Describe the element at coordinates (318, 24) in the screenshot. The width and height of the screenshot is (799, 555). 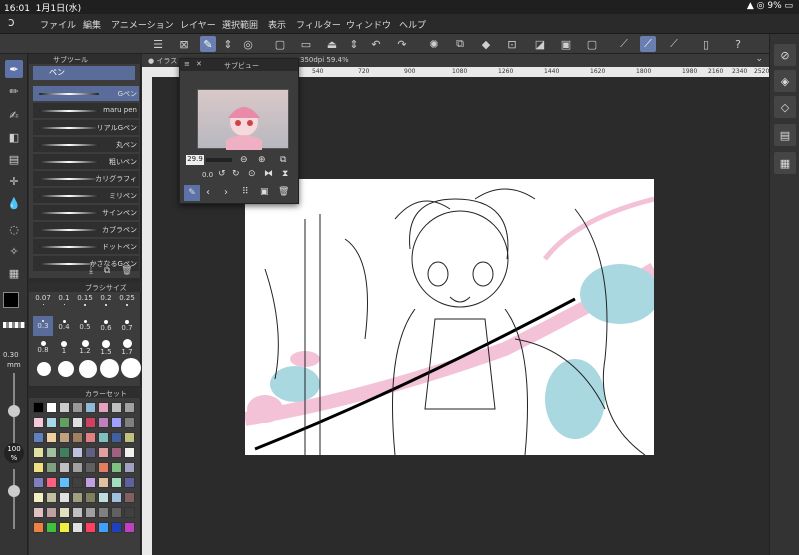
I see `menu-filter: フィルター` at that location.